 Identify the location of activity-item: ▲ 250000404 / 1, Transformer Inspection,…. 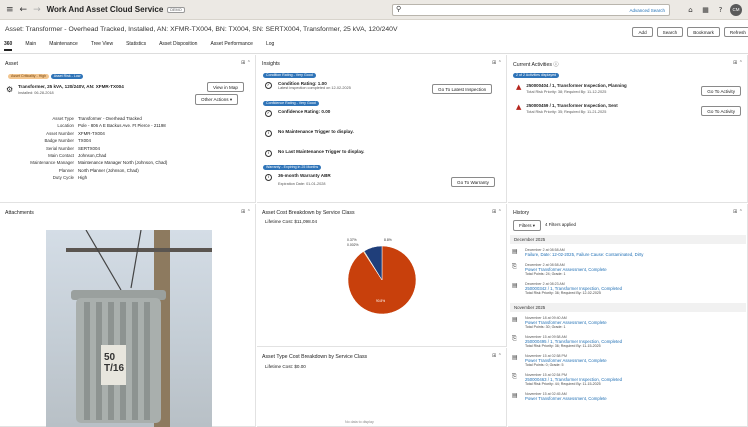
(571, 88).